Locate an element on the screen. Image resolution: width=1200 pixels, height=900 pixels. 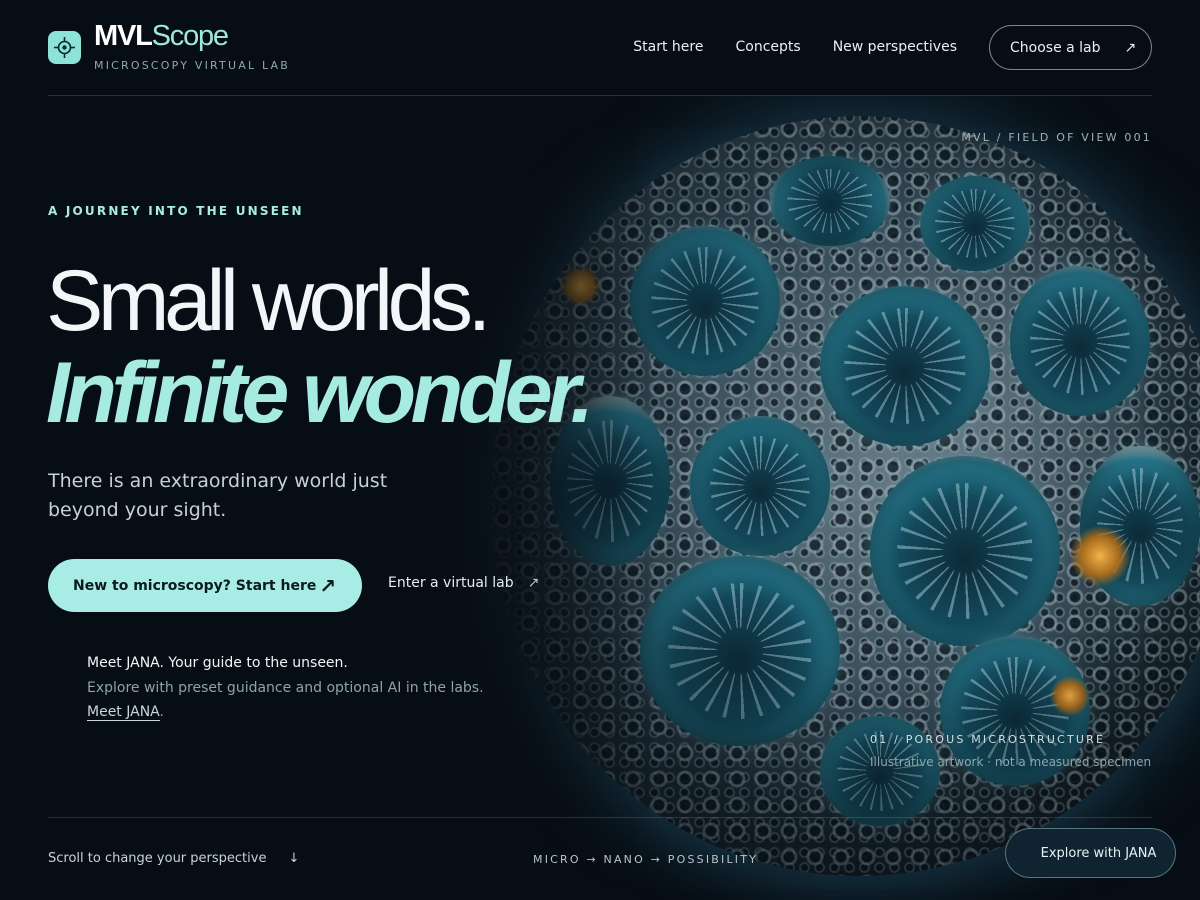
hero-eyebrow: A JOURNEY INTO THE UNSEEN is located at coordinates (176, 211).